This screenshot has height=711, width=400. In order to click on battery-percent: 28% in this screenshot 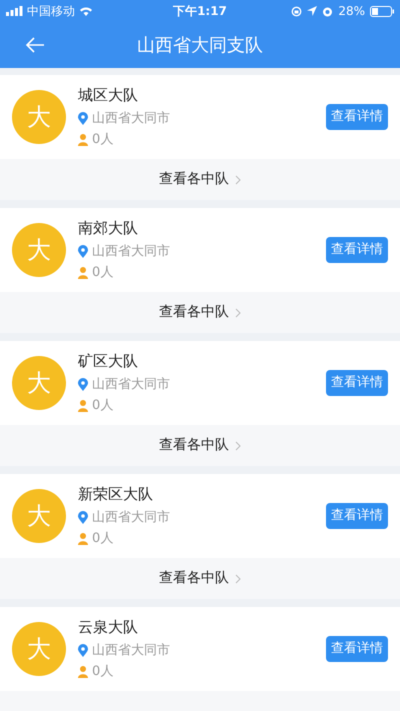, I will do `click(351, 11)`.